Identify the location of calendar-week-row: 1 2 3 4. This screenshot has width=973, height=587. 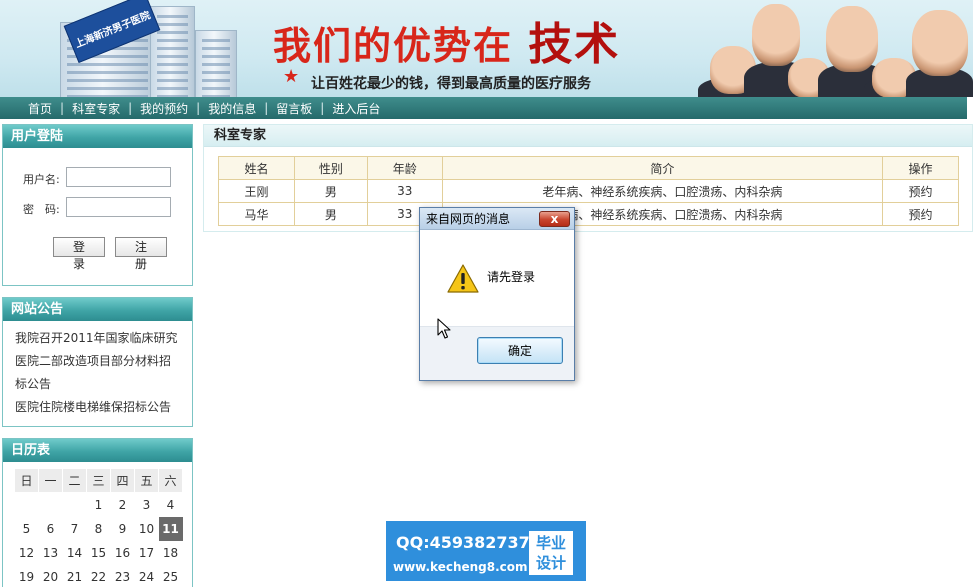
(99, 505).